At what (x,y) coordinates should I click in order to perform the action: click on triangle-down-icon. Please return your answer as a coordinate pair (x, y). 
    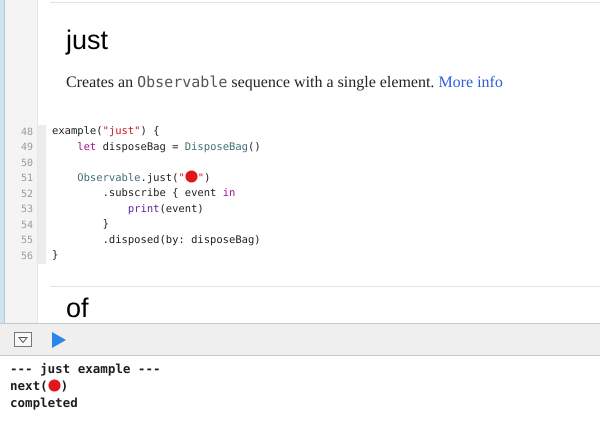
    Looking at the image, I should click on (23, 339).